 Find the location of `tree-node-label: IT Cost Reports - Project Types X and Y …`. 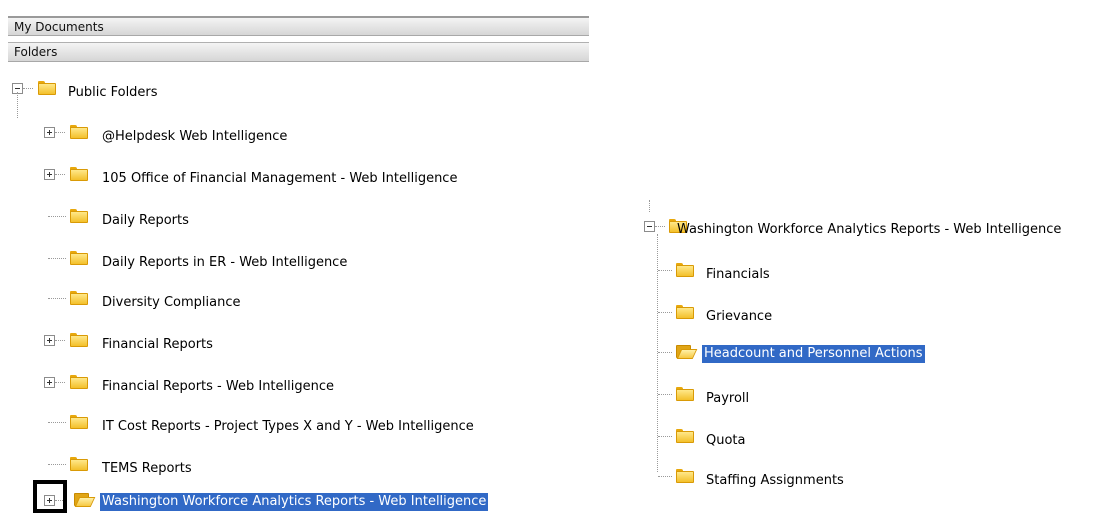

tree-node-label: IT Cost Reports - Project Types X and Y … is located at coordinates (288, 426).